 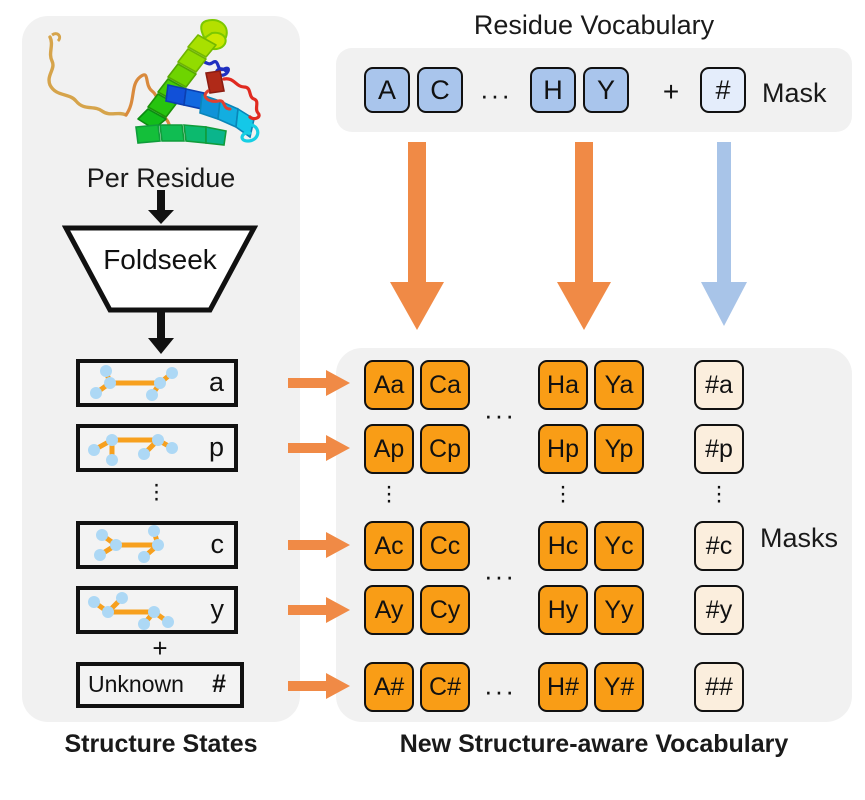 I want to click on token-tile-Cy: Cy, so click(x=445, y=610).